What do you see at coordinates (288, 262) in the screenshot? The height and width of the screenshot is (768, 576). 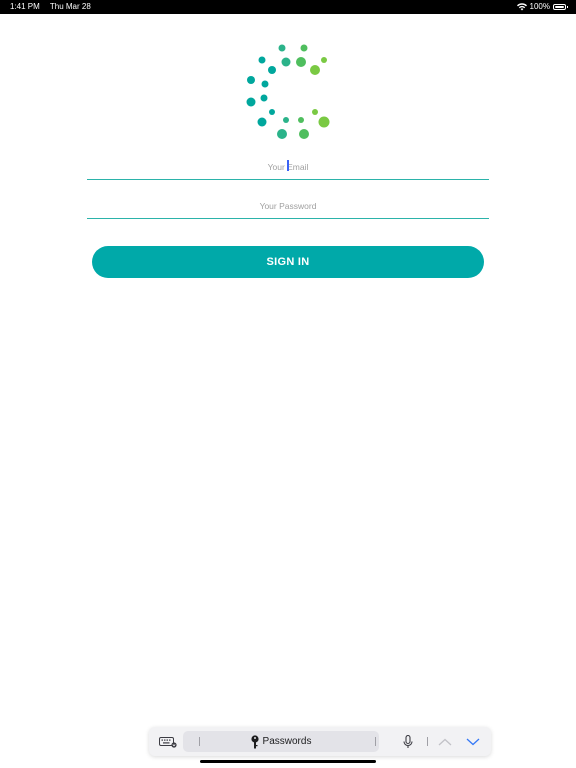 I see `sign-in-button: SIGN IN` at bounding box center [288, 262].